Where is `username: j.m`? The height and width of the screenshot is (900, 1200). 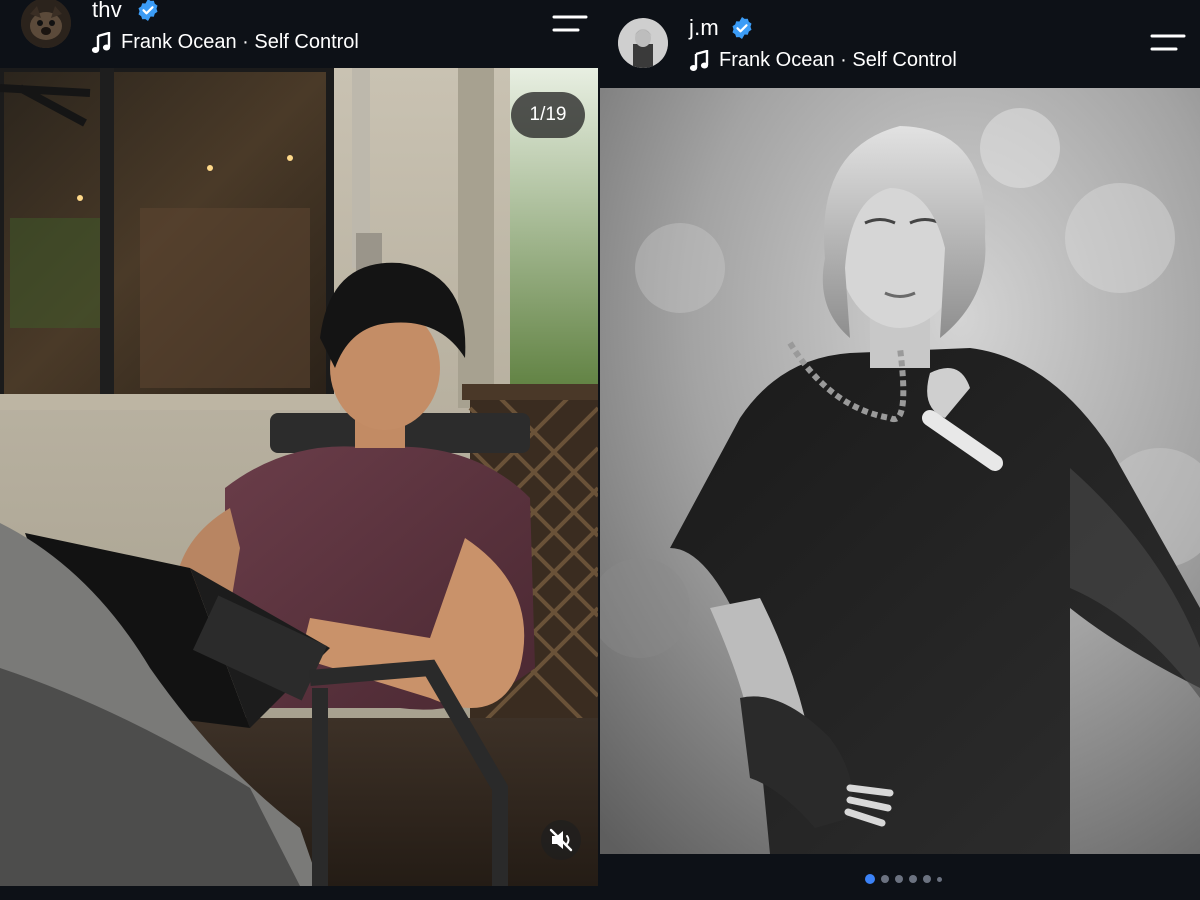 username: j.m is located at coordinates (704, 28).